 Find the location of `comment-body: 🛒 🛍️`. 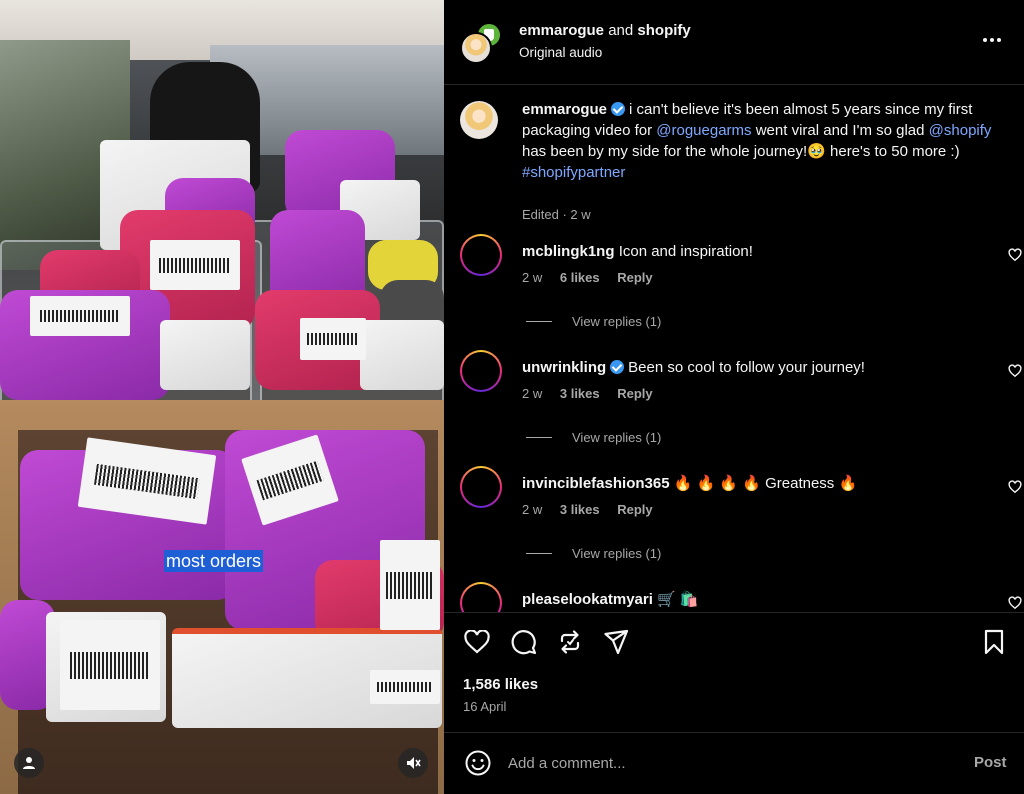

comment-body: 🛒 🛍️ is located at coordinates (678, 599).